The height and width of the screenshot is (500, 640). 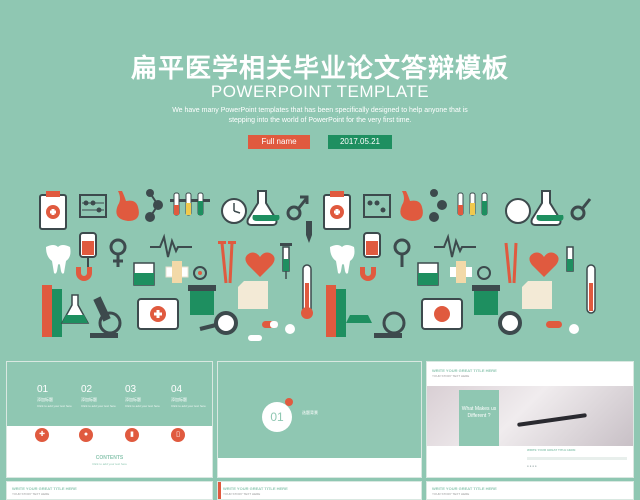 What do you see at coordinates (253, 295) in the screenshot?
I see `paper-icon` at bounding box center [253, 295].